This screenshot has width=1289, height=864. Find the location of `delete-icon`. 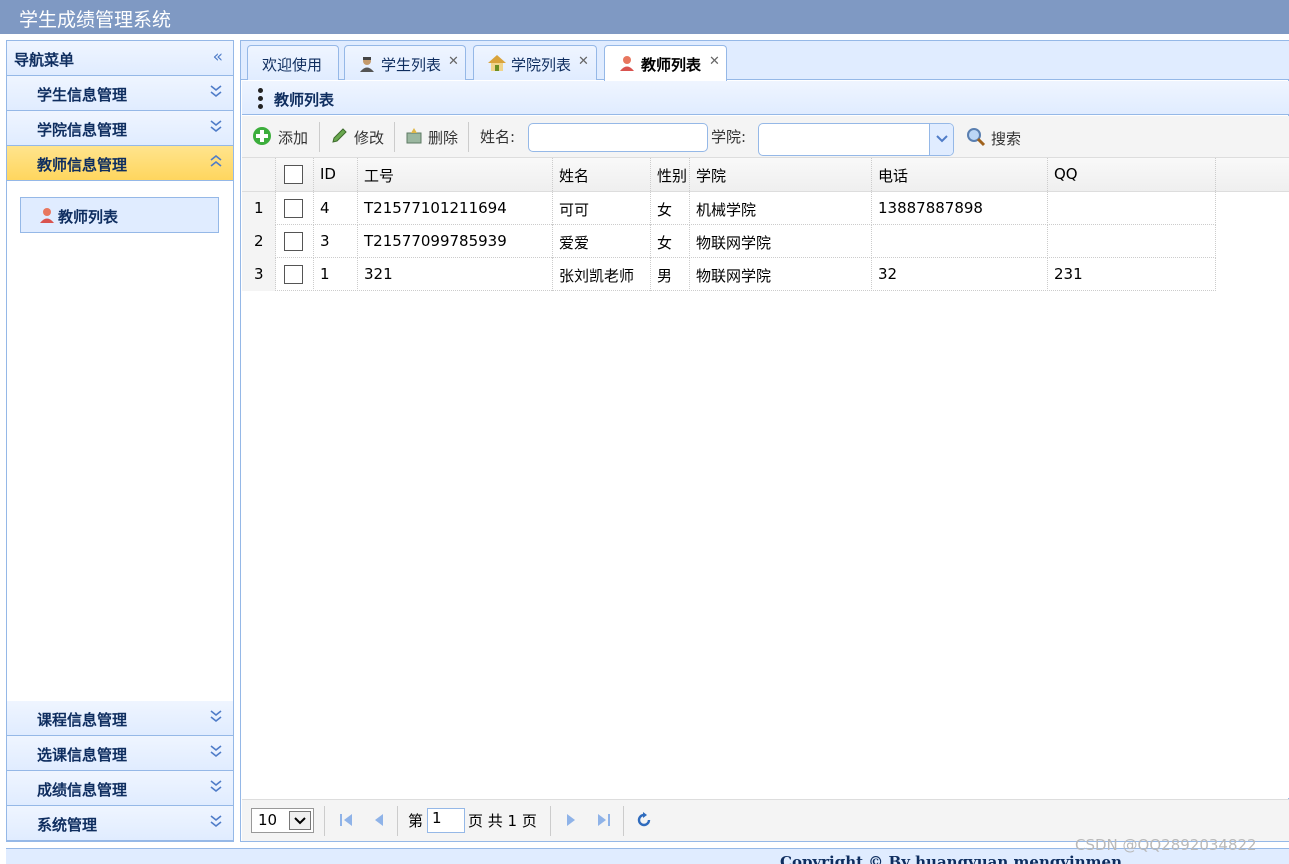

delete-icon is located at coordinates (414, 136).